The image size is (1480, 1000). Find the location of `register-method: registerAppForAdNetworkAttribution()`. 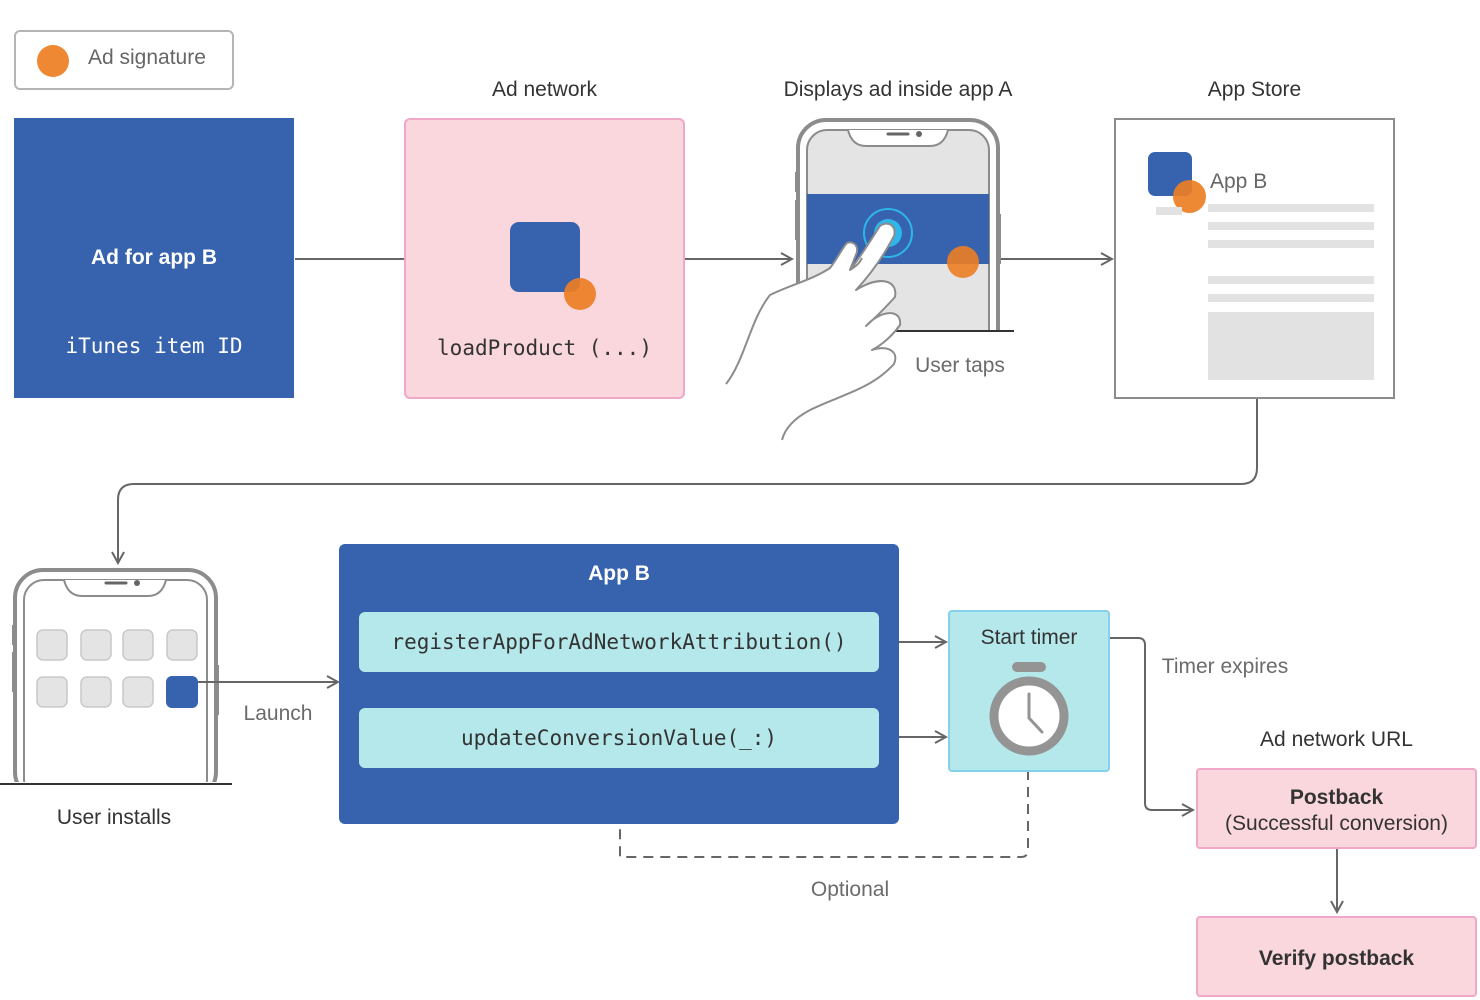

register-method: registerAppForAdNetworkAttribution() is located at coordinates (619, 642).